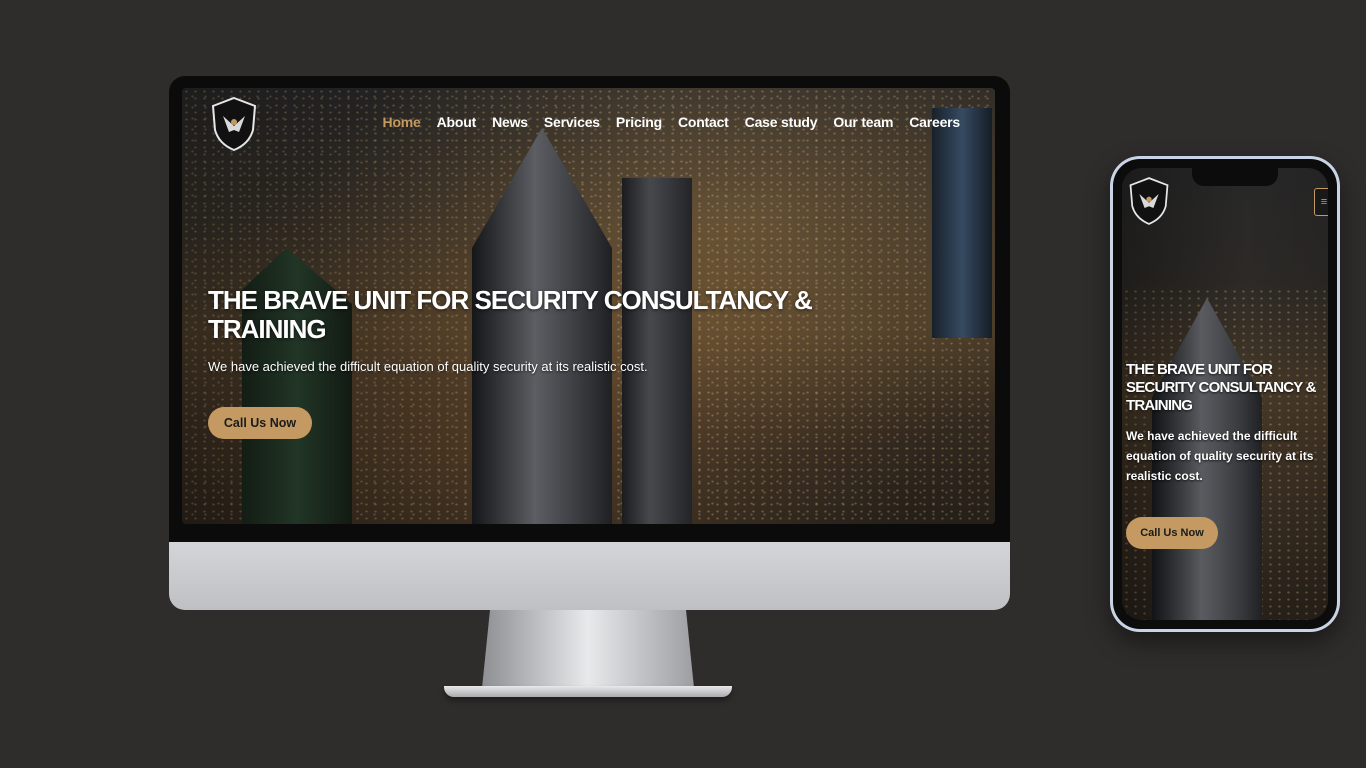  Describe the element at coordinates (510, 122) in the screenshot. I see `nav-news: News` at that location.